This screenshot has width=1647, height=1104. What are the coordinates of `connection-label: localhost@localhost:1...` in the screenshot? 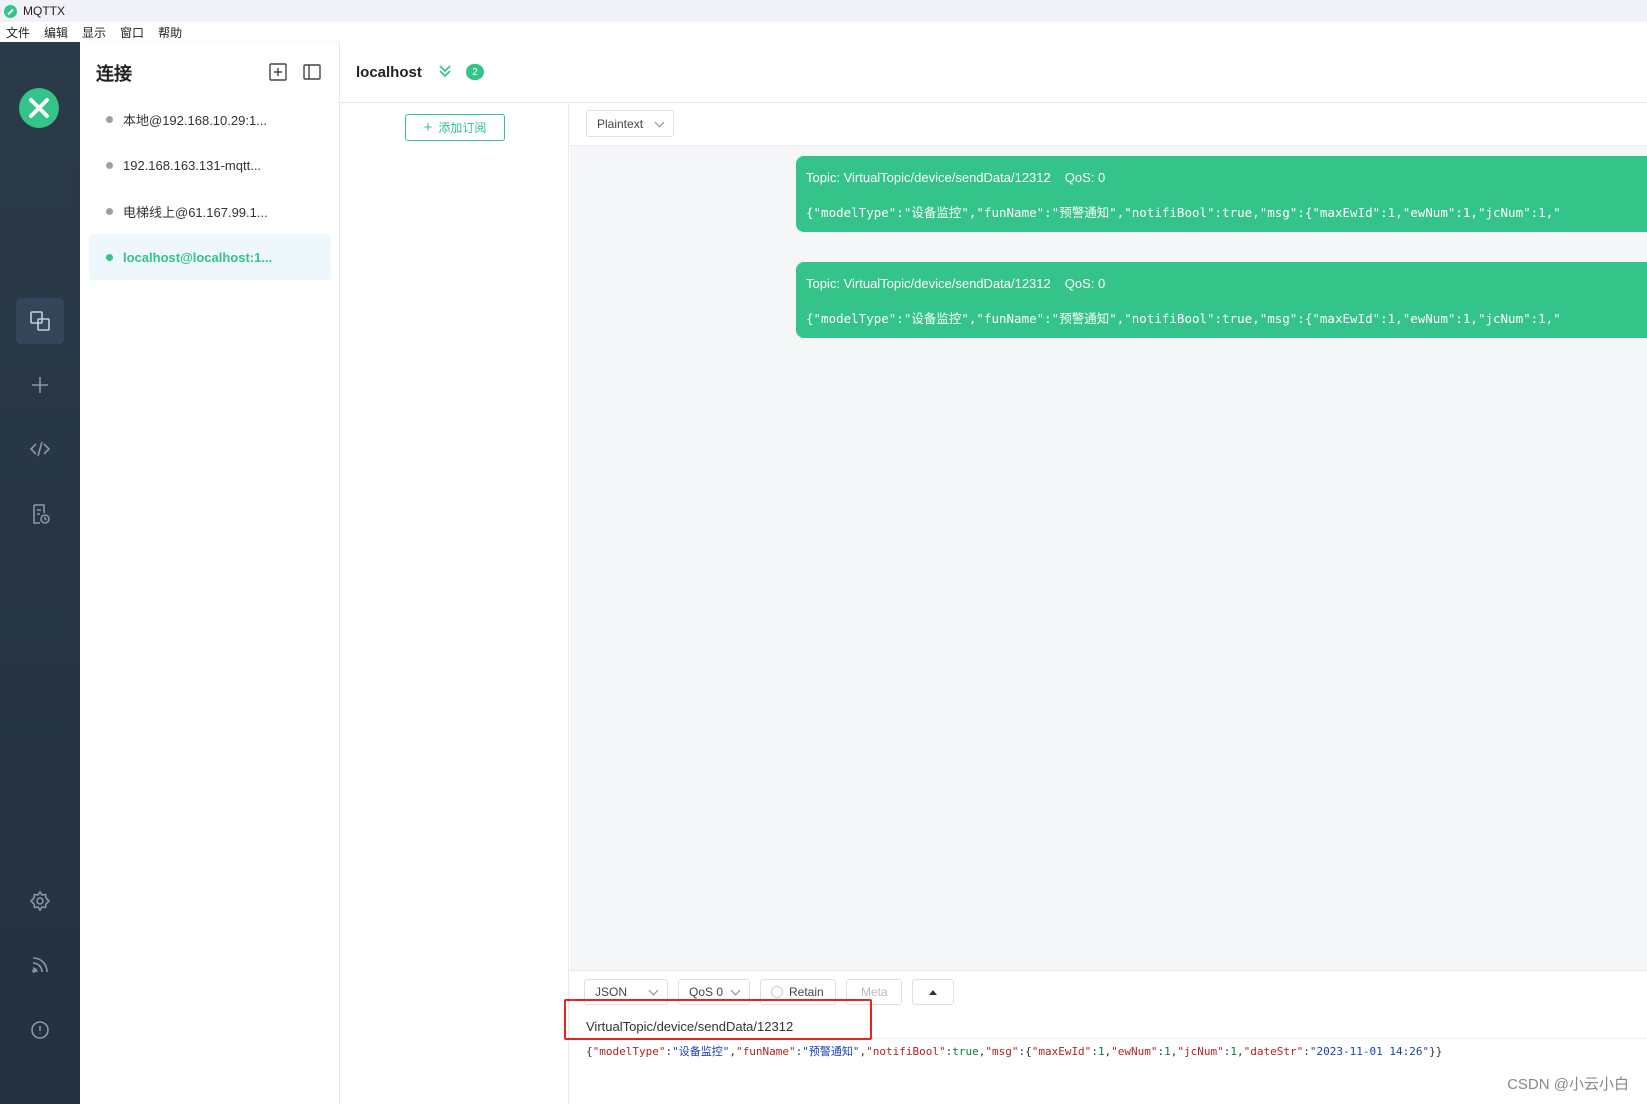 It's located at (198, 257).